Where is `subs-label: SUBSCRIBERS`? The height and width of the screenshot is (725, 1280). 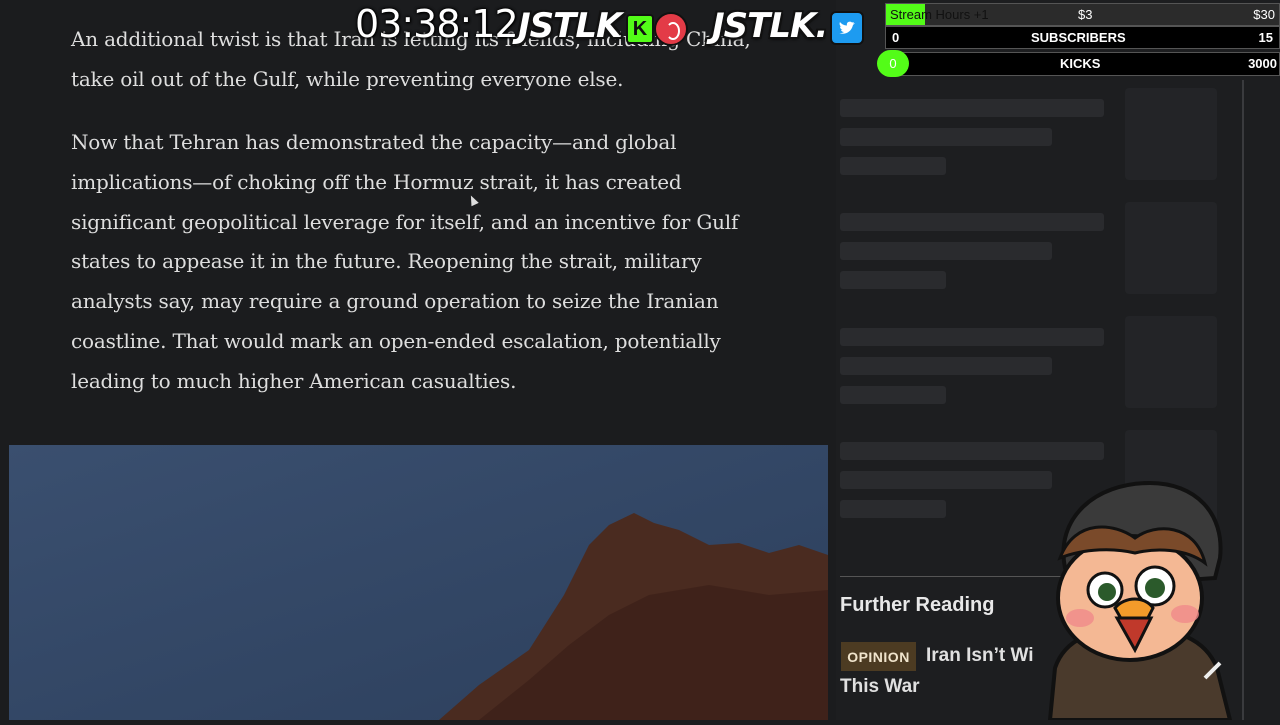 subs-label: SUBSCRIBERS is located at coordinates (1078, 37).